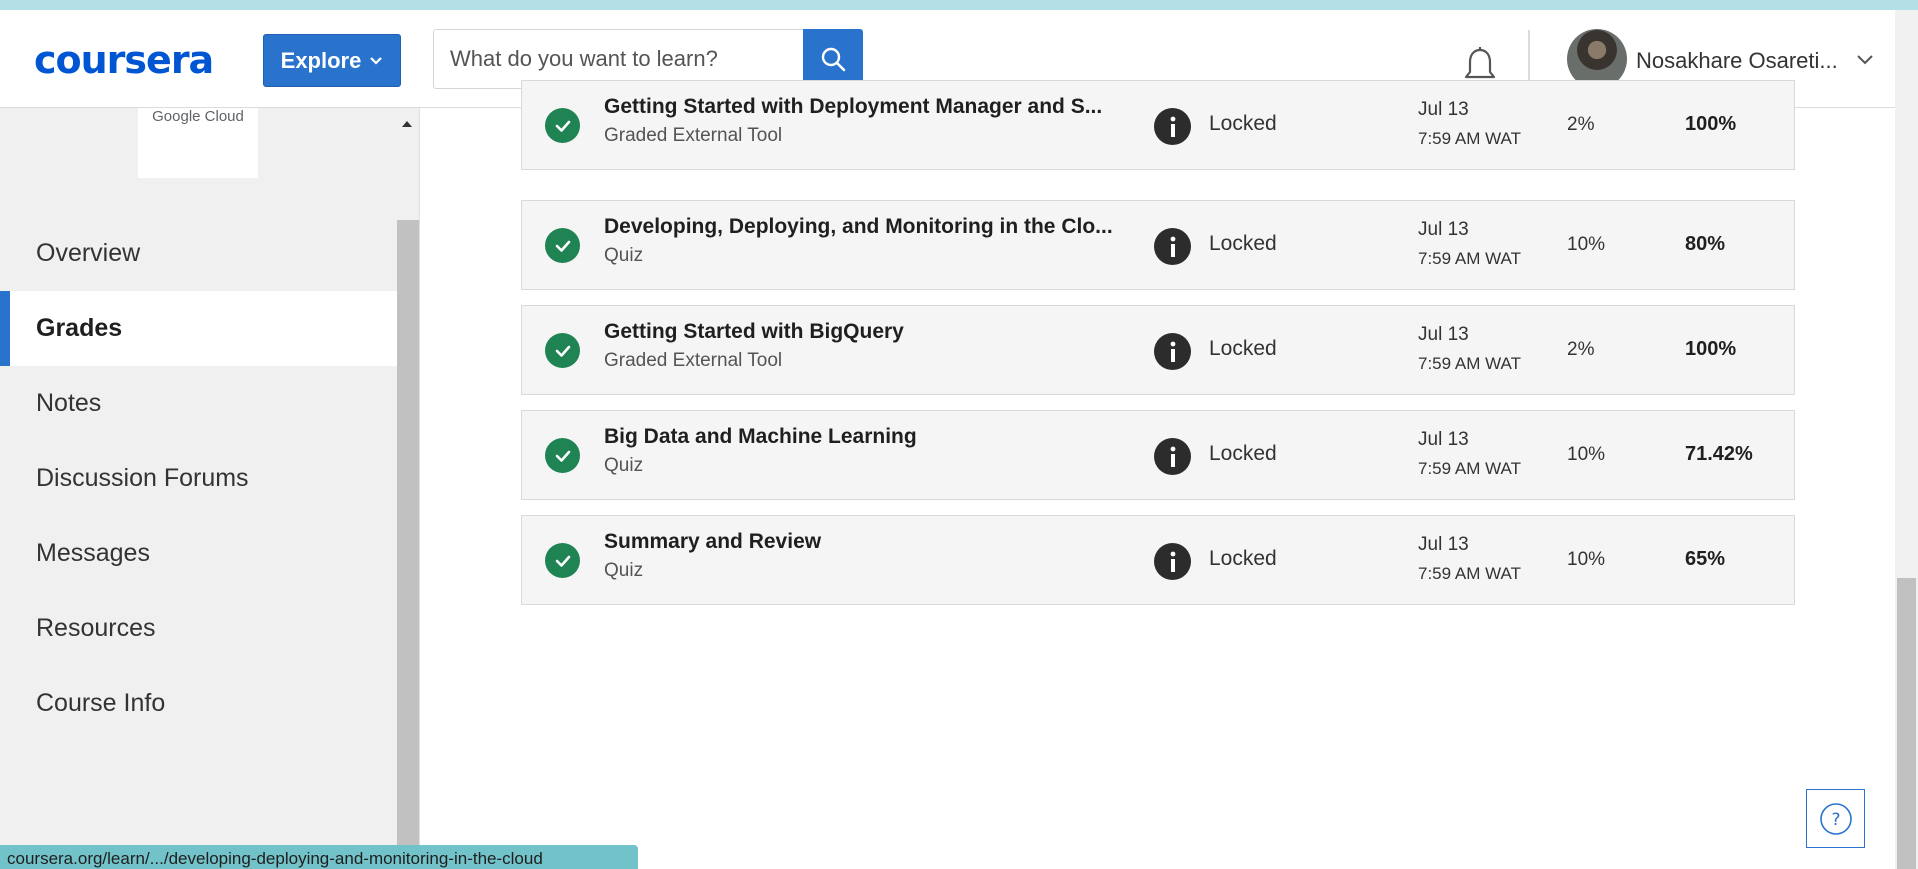 This screenshot has height=869, width=1918. Describe the element at coordinates (869, 542) in the screenshot. I see `item-title: Summary and Review` at that location.